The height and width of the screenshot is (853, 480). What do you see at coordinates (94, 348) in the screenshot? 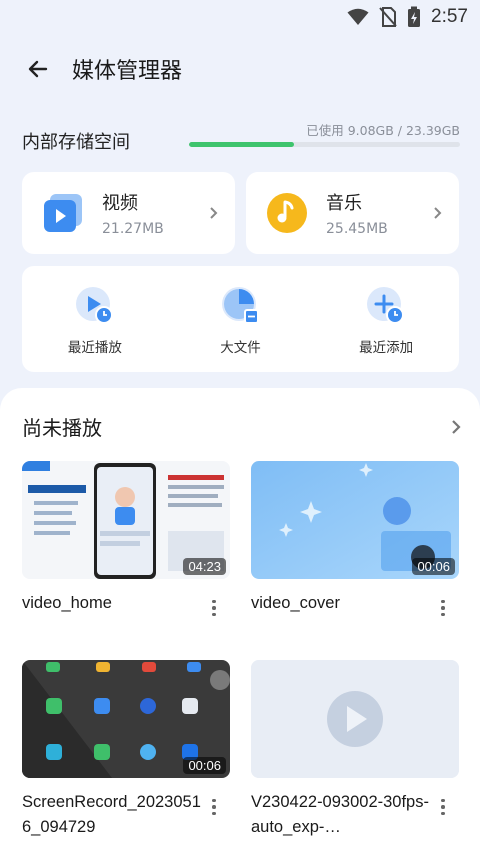
I see `quick-action-label: 最近播放` at bounding box center [94, 348].